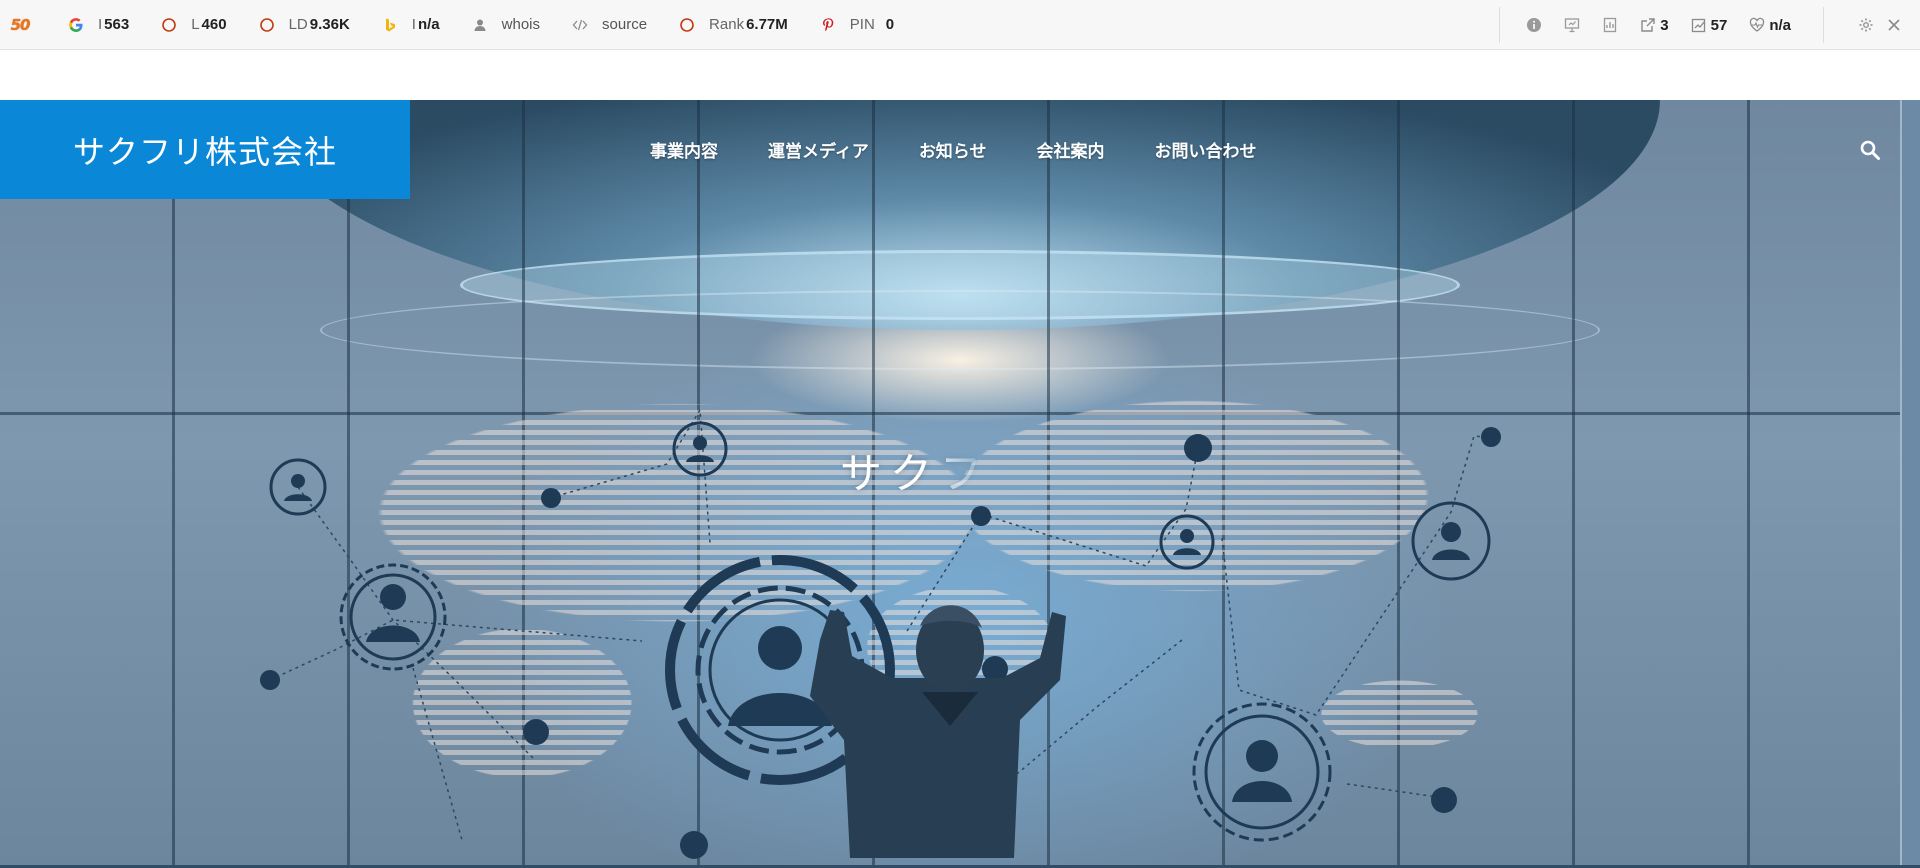 The height and width of the screenshot is (868, 1920). I want to click on metric-google-index: I 563, so click(98, 24).